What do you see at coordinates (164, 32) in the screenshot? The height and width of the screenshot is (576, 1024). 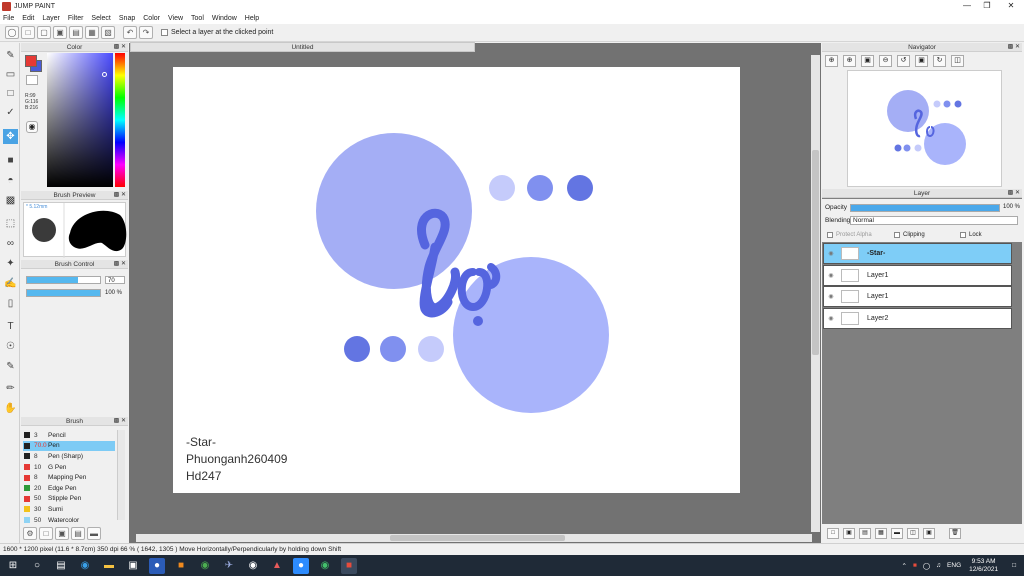 I see `select-layer-checkbox` at bounding box center [164, 32].